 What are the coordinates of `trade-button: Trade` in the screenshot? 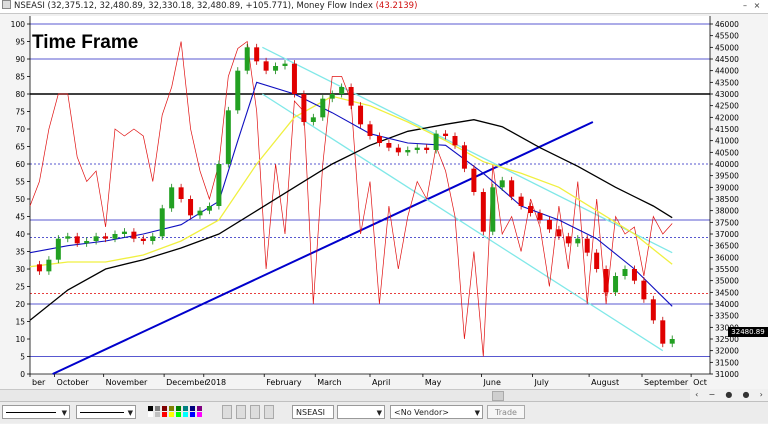 It's located at (506, 412).